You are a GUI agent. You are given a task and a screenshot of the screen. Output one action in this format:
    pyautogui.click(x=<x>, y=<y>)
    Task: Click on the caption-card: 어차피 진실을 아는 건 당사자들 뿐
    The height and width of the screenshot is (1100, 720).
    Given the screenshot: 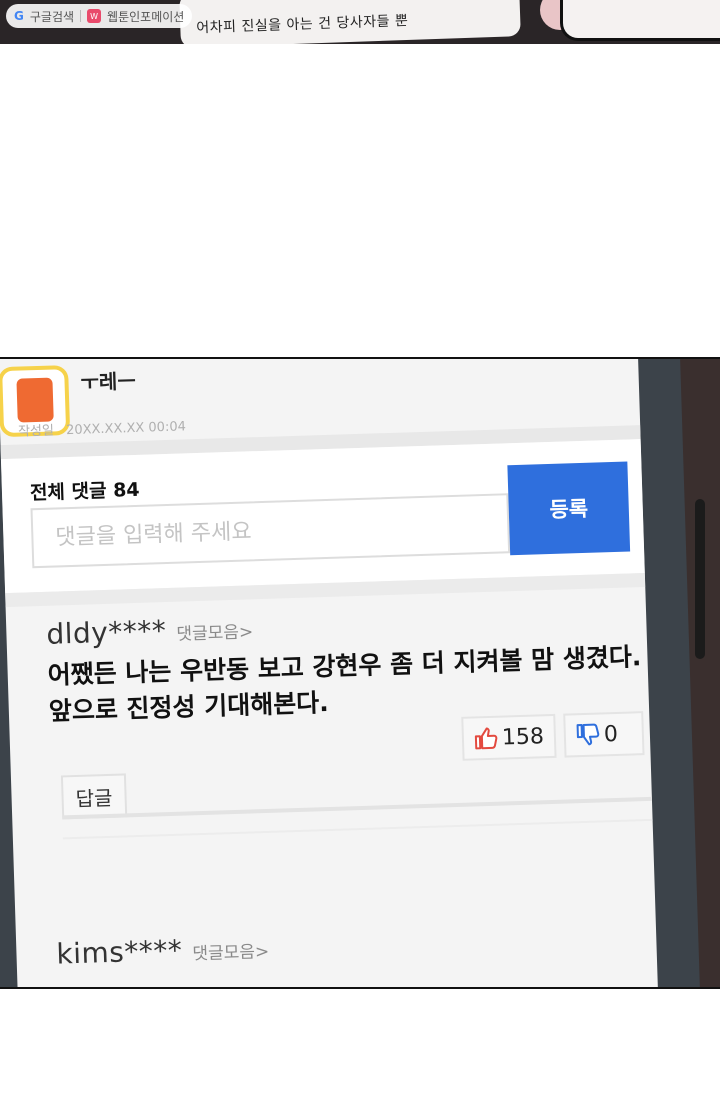 What is the action you would take?
    pyautogui.click(x=350, y=22)
    